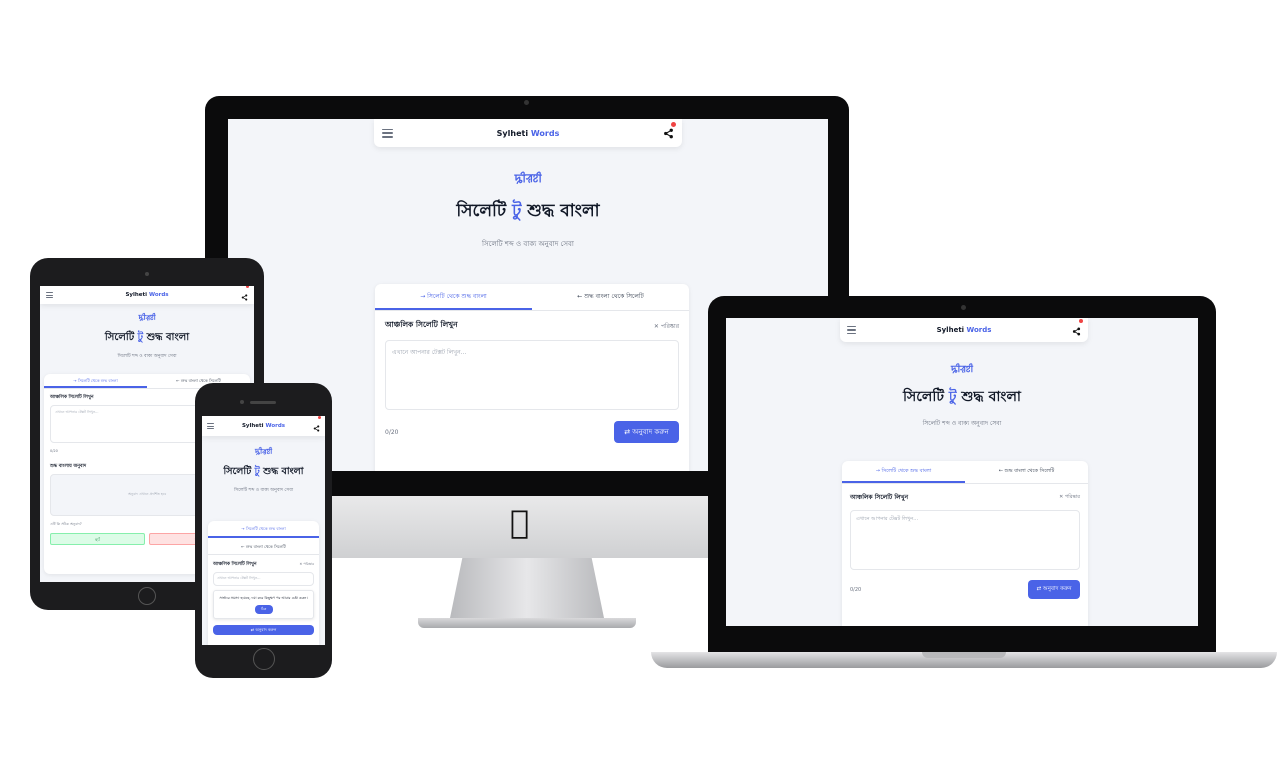 This screenshot has width=1280, height=757. Describe the element at coordinates (263, 609) in the screenshot. I see `error-ok-button: ঠিক` at that location.